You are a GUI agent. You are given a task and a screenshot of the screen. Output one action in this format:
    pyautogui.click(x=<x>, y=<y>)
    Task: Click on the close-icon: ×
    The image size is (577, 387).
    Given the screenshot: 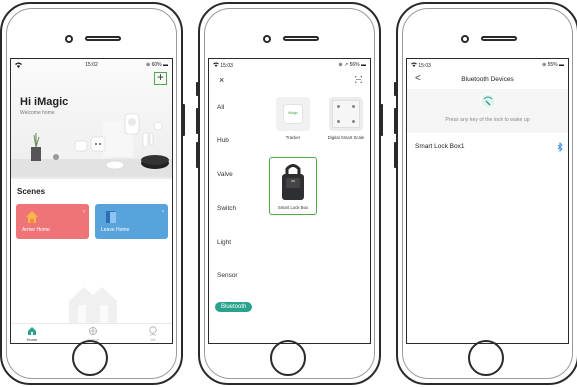 What is the action you would take?
    pyautogui.click(x=222, y=80)
    